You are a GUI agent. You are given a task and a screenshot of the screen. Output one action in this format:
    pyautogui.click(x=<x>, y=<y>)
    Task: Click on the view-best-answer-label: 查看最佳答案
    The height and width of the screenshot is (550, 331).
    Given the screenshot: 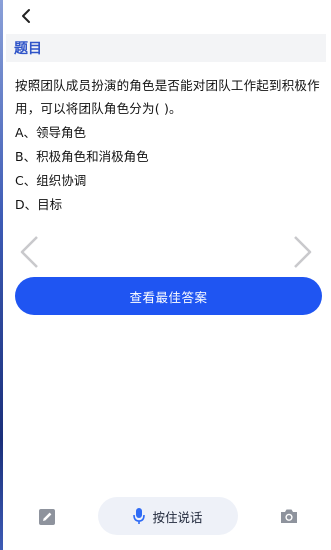 What is the action you would take?
    pyautogui.click(x=168, y=297)
    